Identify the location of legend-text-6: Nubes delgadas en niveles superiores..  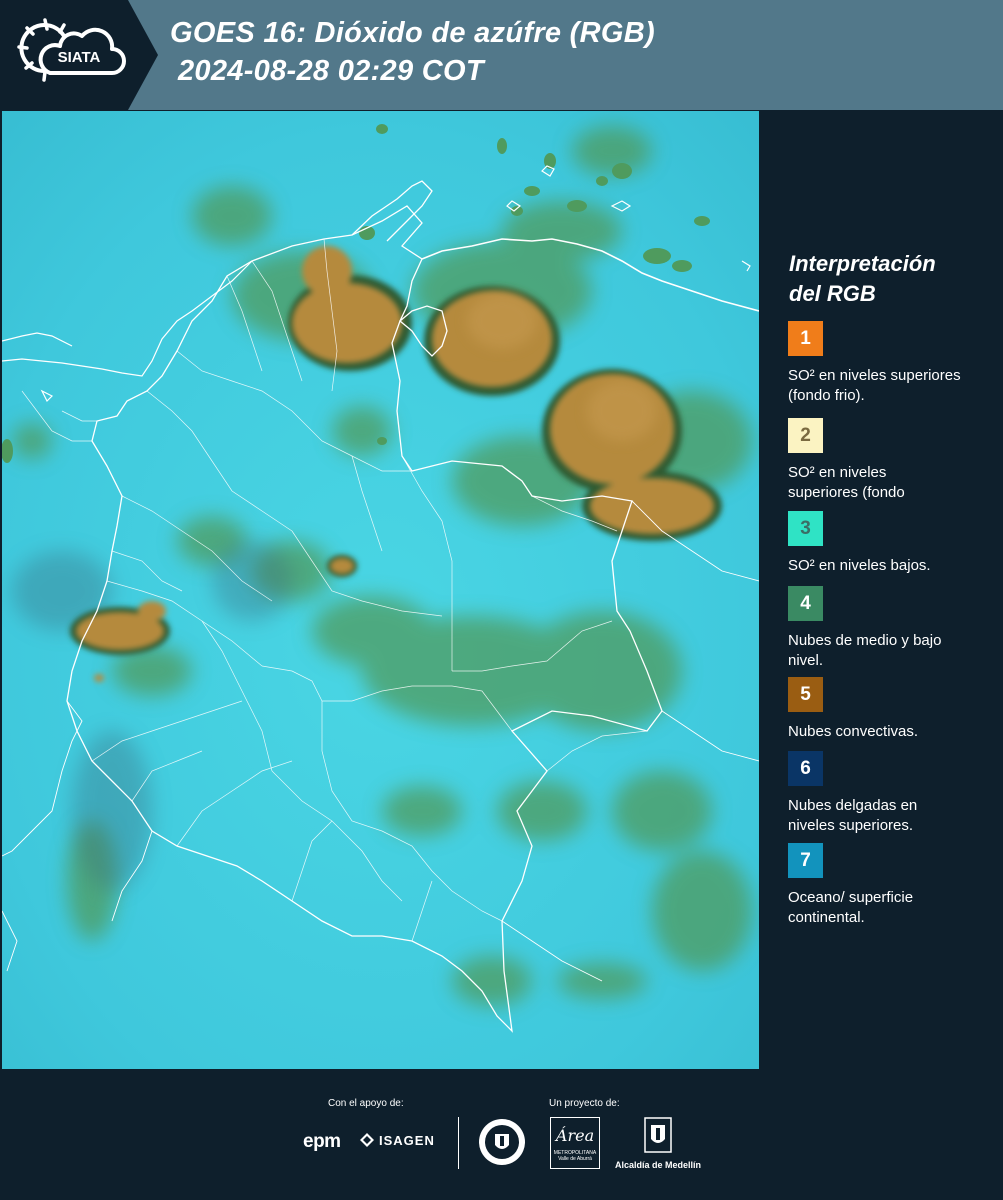
(853, 815).